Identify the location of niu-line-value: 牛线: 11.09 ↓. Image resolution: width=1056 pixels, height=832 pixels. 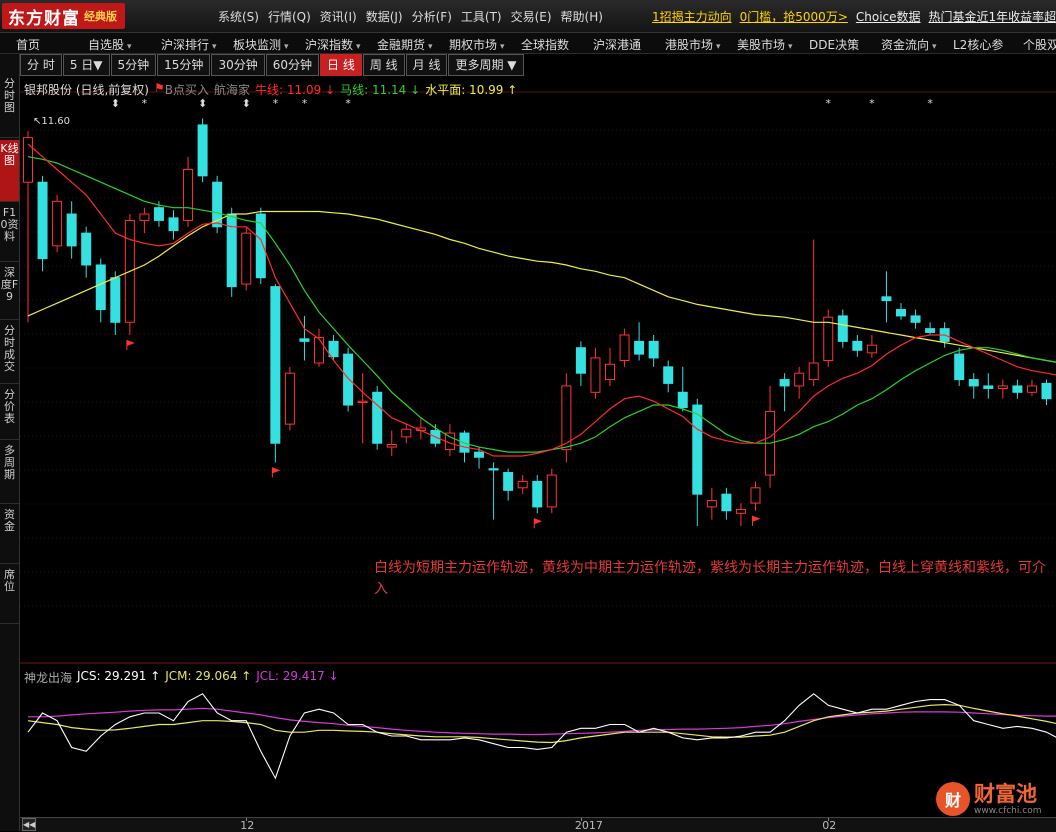
(295, 90).